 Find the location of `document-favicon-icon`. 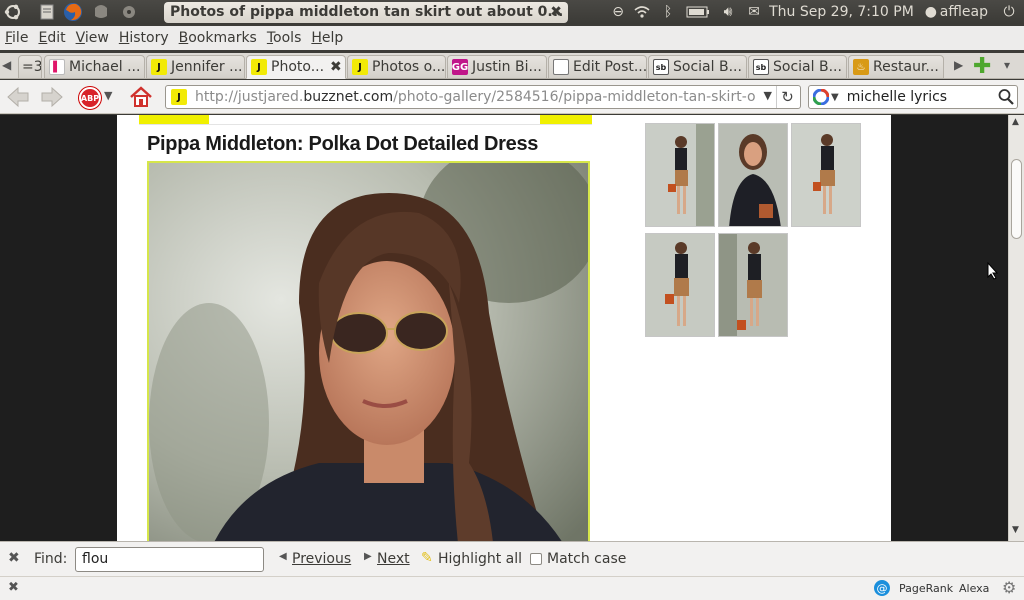

document-favicon-icon is located at coordinates (561, 67).